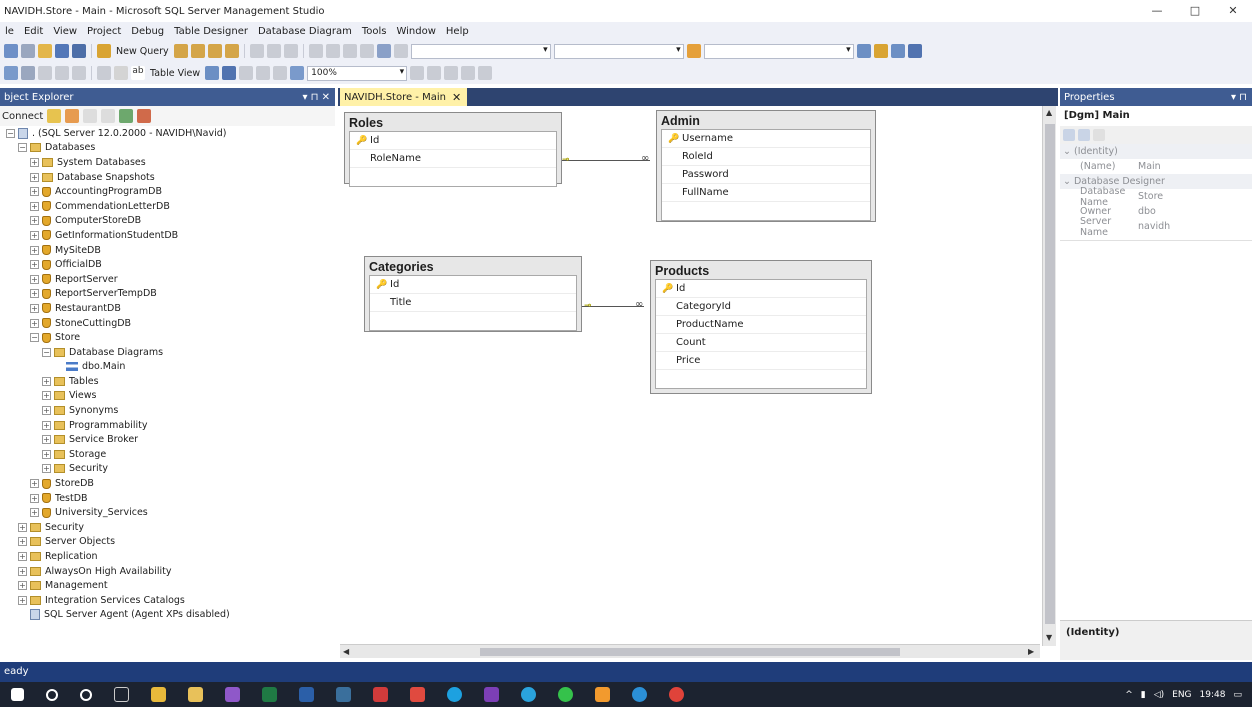 This screenshot has height=707, width=1252. I want to click on open-file-icon, so click(45, 51).